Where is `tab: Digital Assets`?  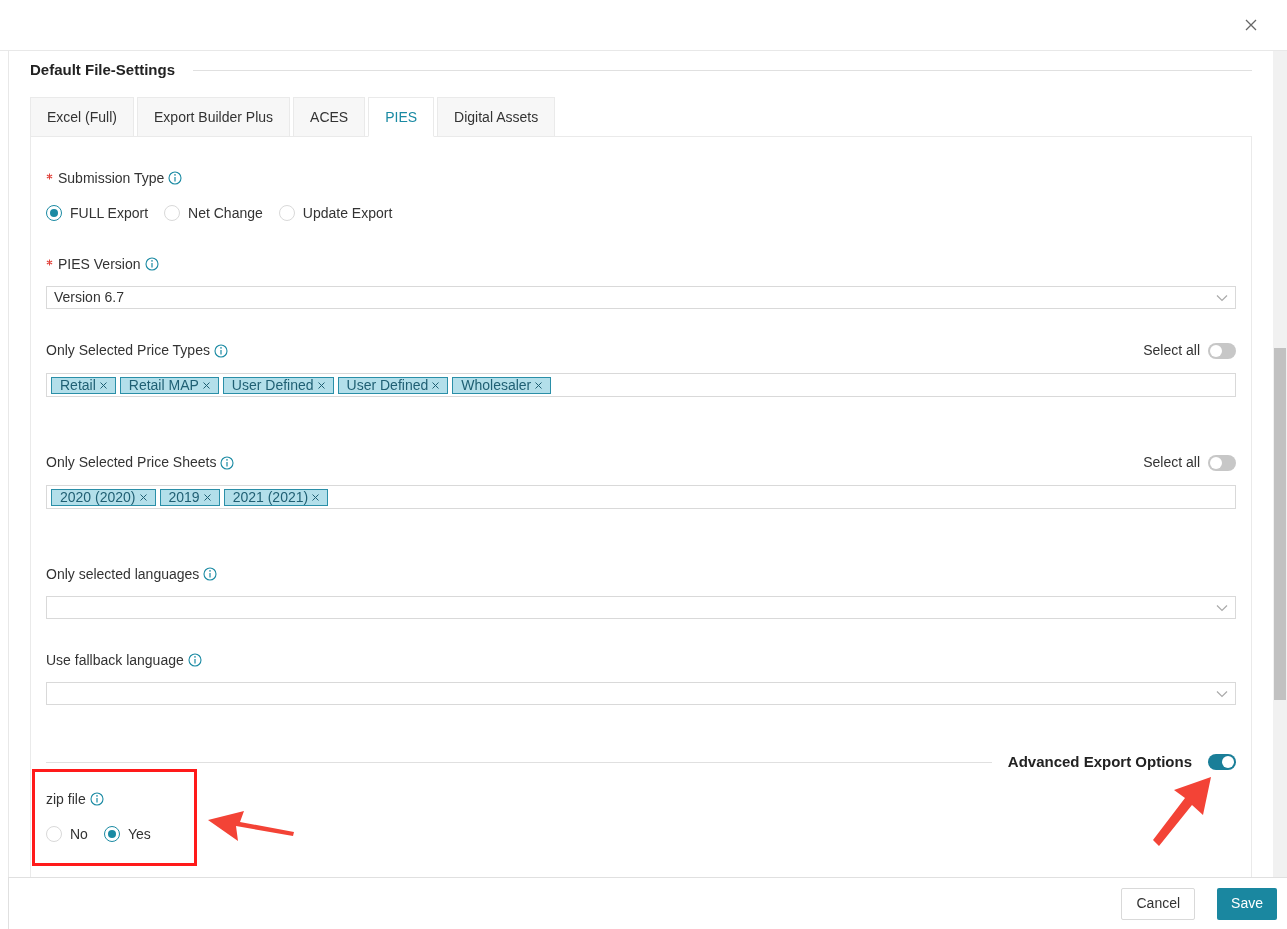 tab: Digital Assets is located at coordinates (496, 117).